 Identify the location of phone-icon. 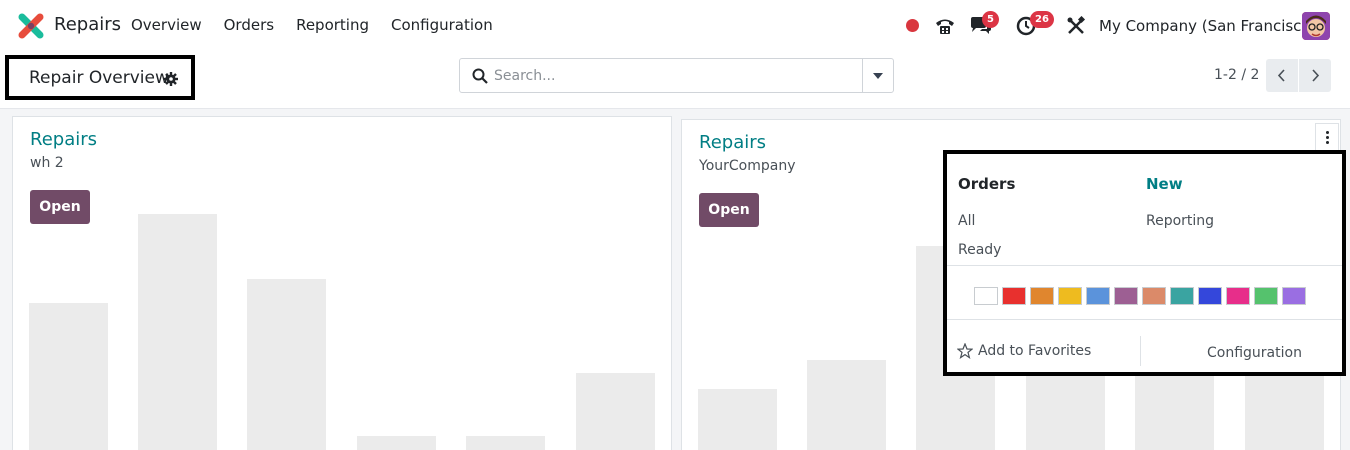
(945, 26).